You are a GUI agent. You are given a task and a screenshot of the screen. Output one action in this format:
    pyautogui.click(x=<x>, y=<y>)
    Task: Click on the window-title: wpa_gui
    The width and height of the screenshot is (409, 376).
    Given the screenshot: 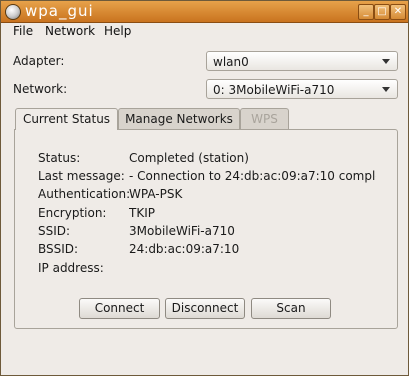 What is the action you would take?
    pyautogui.click(x=59, y=11)
    